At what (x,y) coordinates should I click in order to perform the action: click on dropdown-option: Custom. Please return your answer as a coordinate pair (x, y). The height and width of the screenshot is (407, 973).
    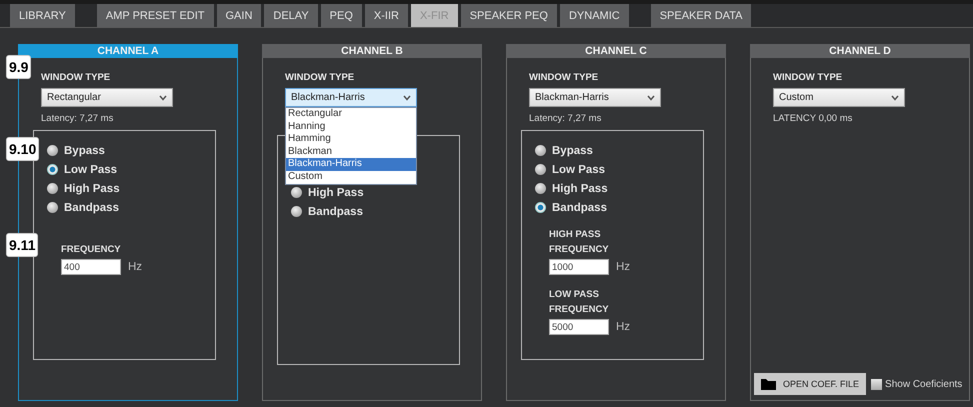
    Looking at the image, I should click on (351, 177).